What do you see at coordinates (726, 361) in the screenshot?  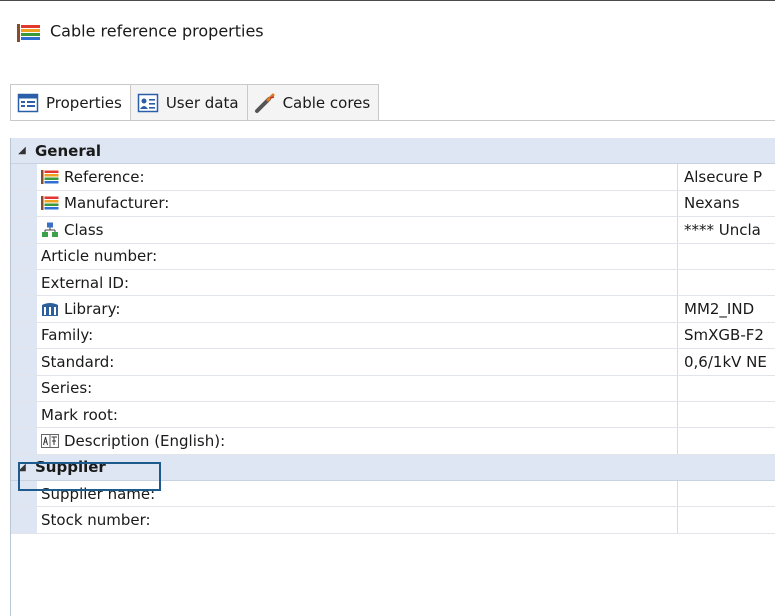 I see `property-value: 0,6/1kV NE` at bounding box center [726, 361].